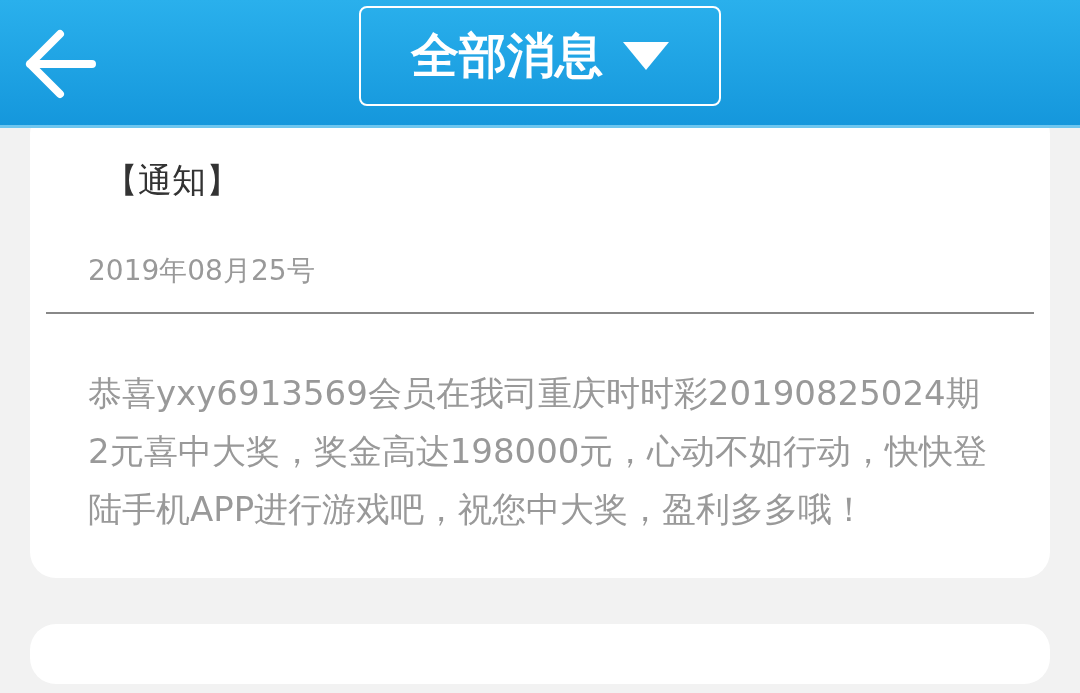  What do you see at coordinates (540, 55) in the screenshot?
I see `message-filter-dropdown: 全部消息` at bounding box center [540, 55].